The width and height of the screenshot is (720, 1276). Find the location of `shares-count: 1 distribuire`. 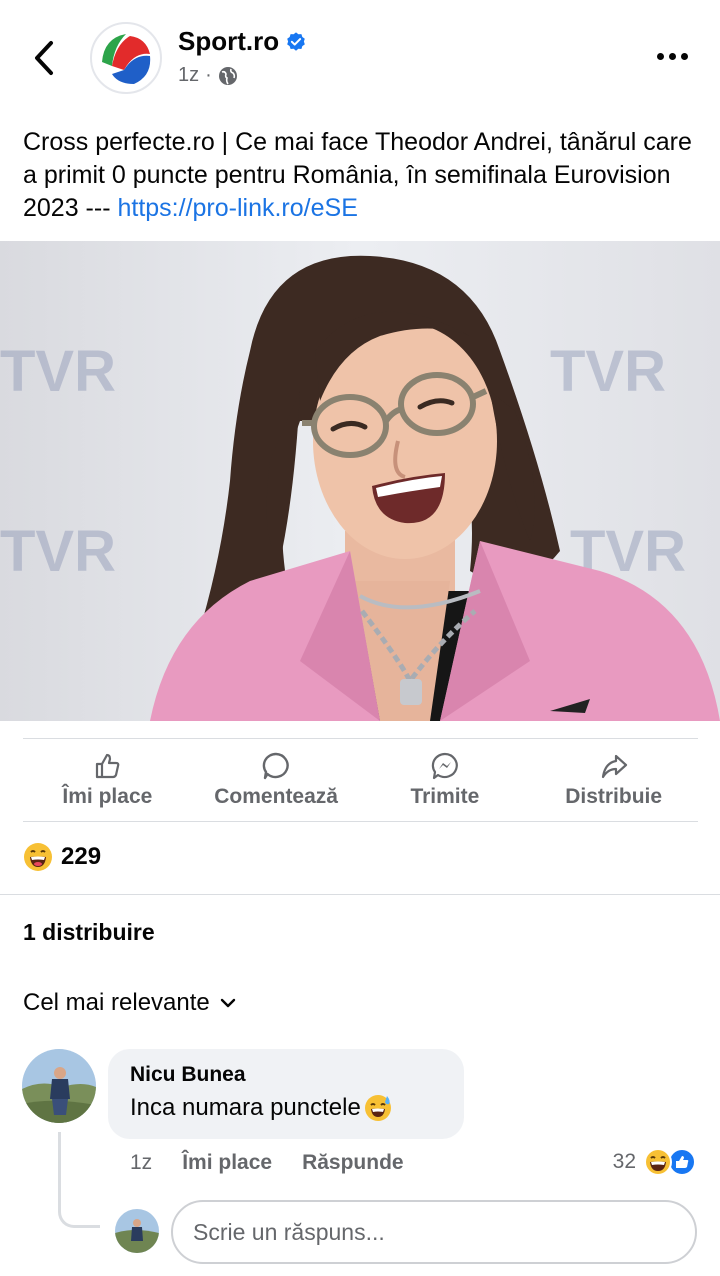

shares-count: 1 distribuire is located at coordinates (89, 932).